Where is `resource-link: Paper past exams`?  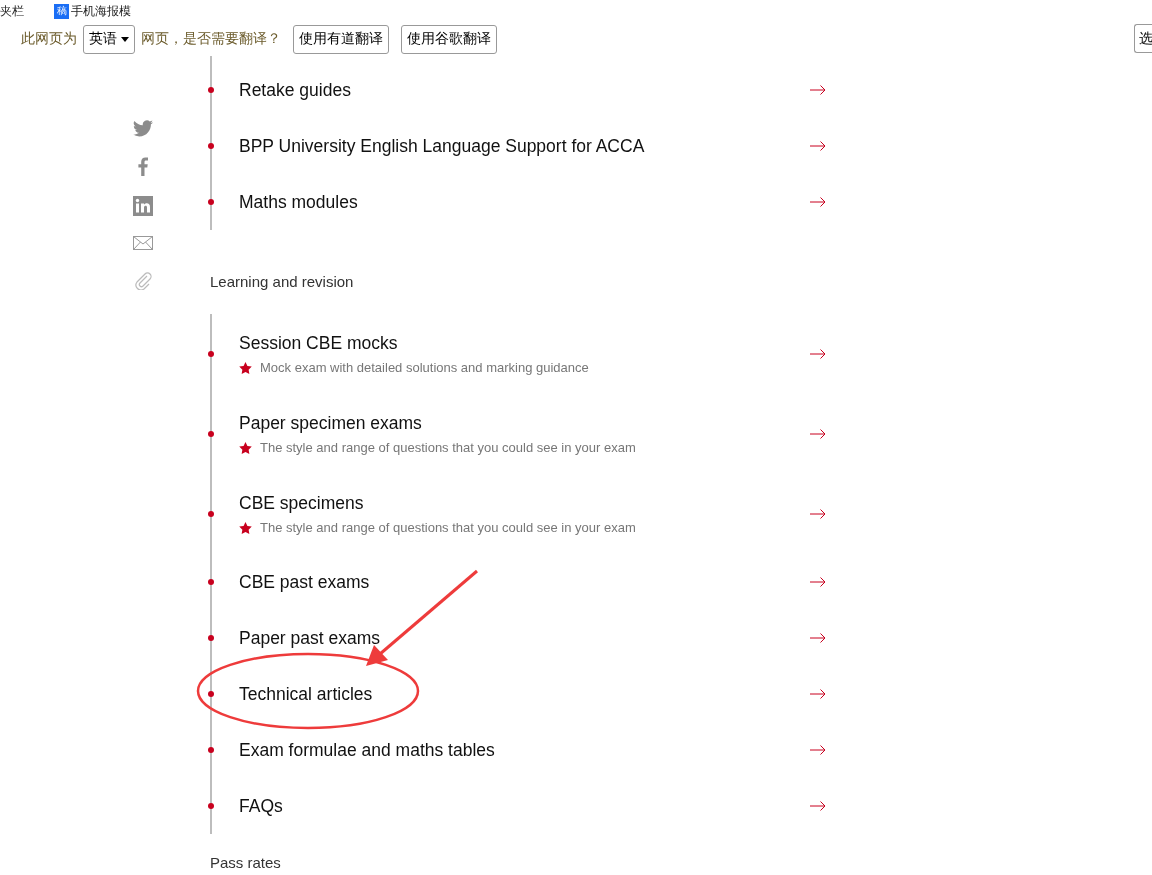 resource-link: Paper past exams is located at coordinates (310, 637).